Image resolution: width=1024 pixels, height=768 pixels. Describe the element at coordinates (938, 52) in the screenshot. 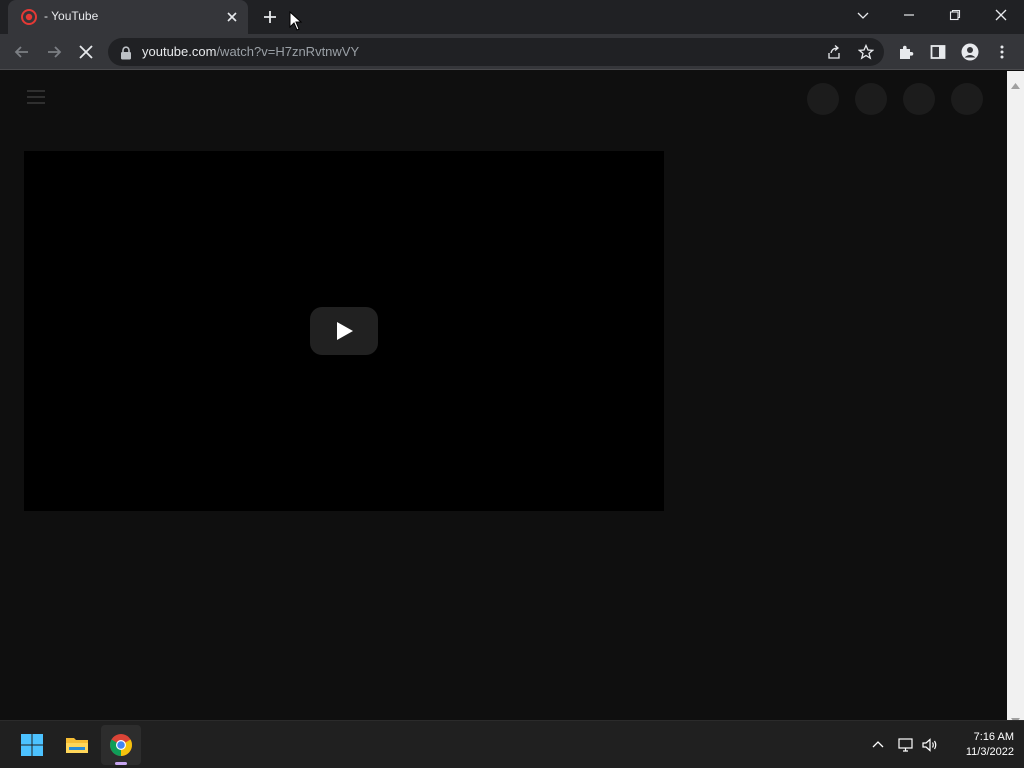

I see `side-panel-icon` at that location.